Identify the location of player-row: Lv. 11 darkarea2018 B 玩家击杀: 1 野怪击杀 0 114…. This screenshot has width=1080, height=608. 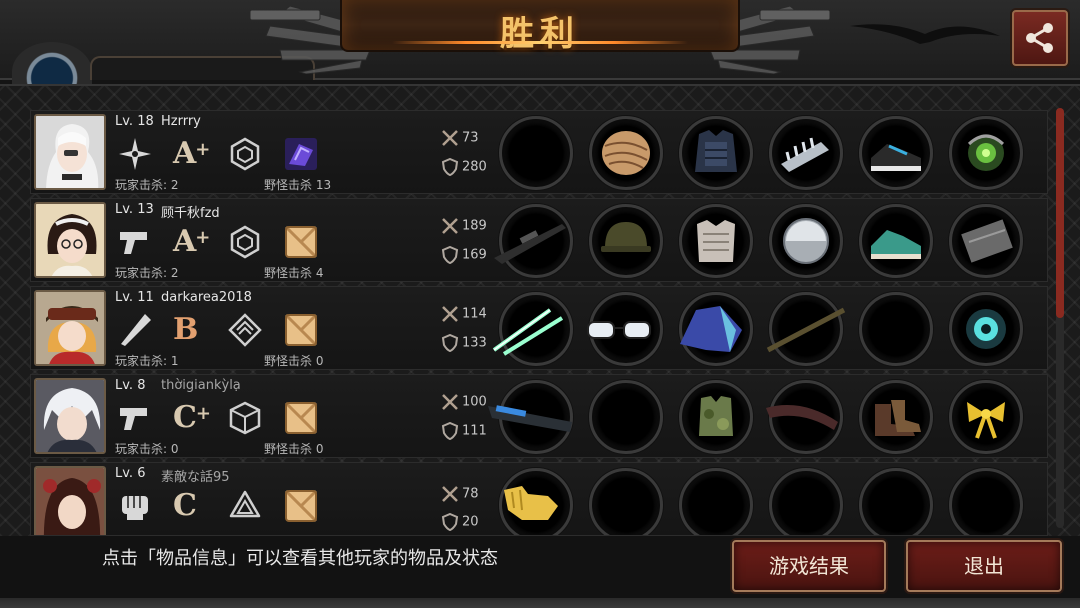
(539, 328).